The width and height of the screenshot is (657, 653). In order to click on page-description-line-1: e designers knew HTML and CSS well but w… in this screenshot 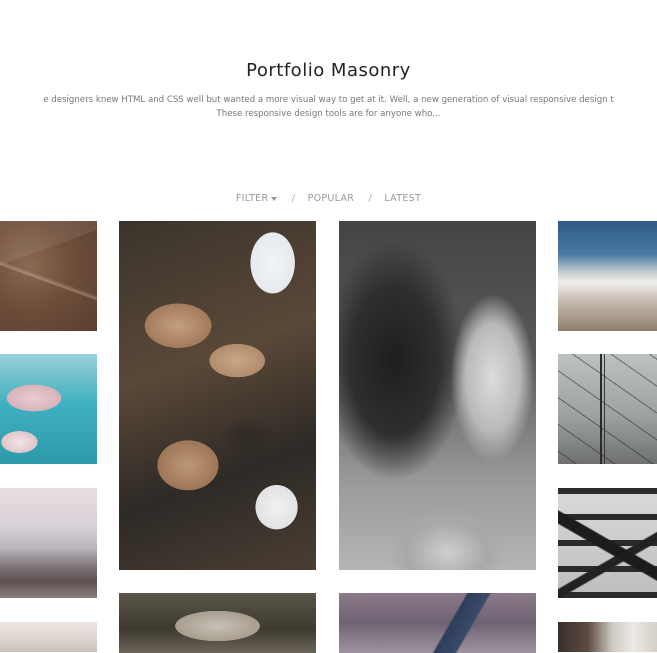, I will do `click(328, 100)`.